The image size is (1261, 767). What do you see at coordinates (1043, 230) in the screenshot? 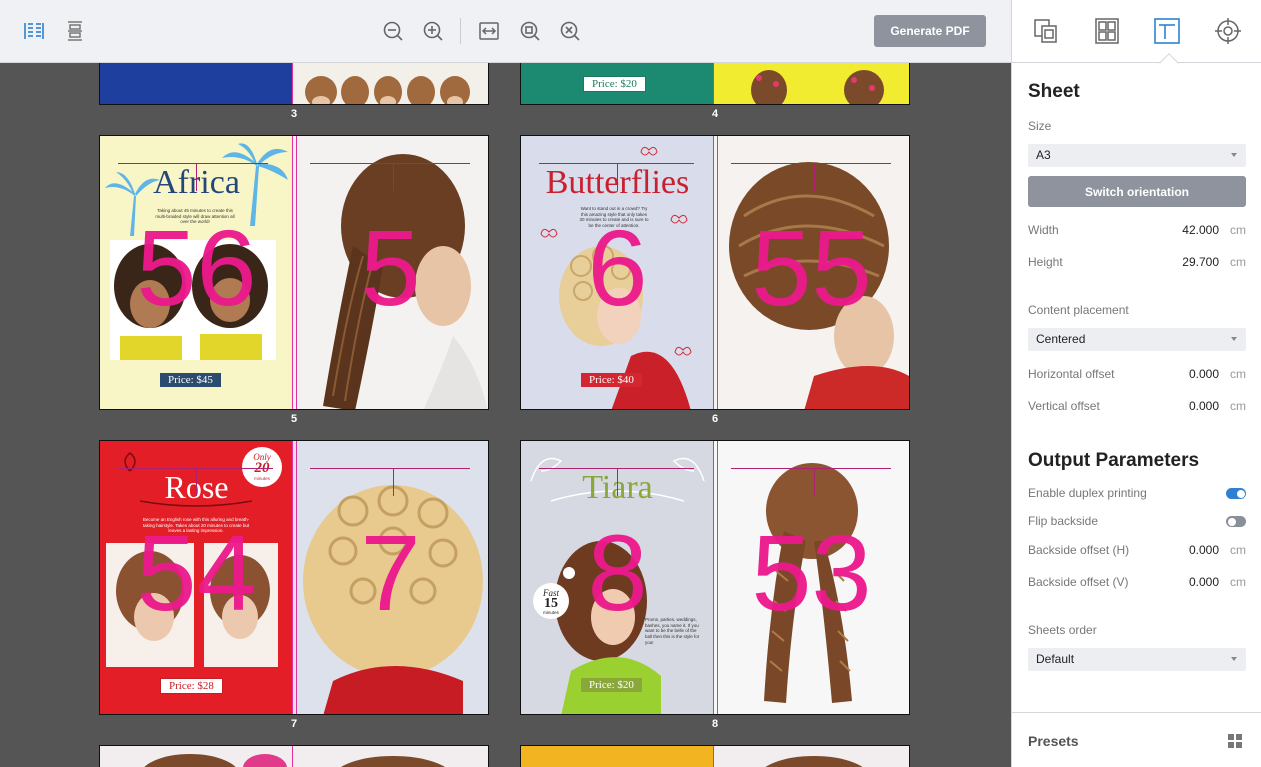
I see `width-label: Width` at bounding box center [1043, 230].